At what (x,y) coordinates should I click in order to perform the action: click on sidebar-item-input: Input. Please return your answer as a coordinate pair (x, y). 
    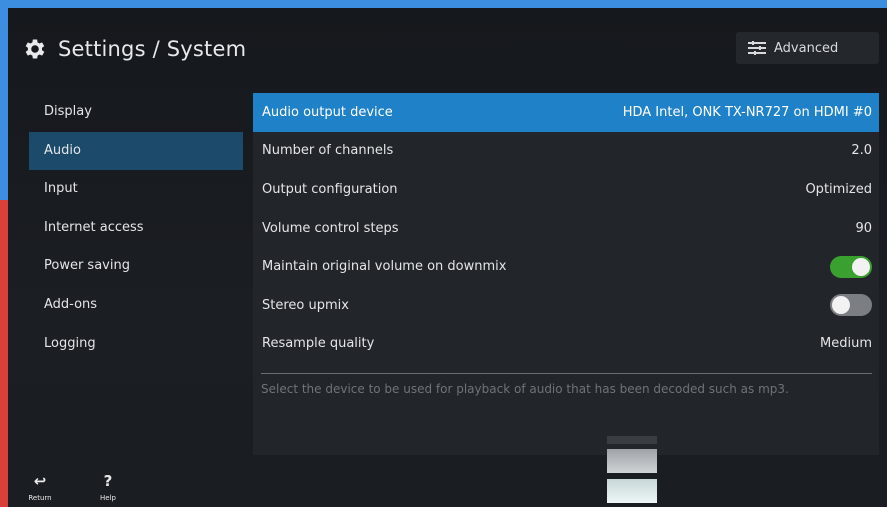
    Looking at the image, I should click on (136, 189).